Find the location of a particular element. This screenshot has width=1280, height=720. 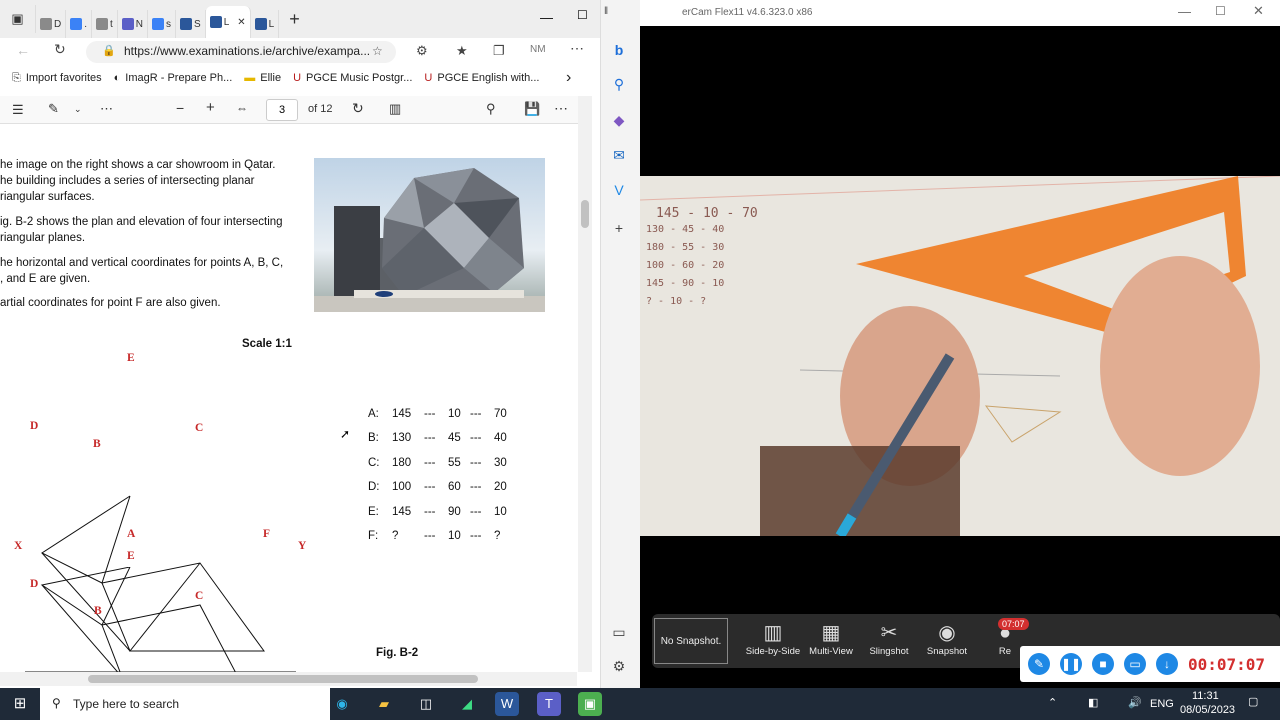

dock-button: ▥ Side-by-Side is located at coordinates (773, 638).